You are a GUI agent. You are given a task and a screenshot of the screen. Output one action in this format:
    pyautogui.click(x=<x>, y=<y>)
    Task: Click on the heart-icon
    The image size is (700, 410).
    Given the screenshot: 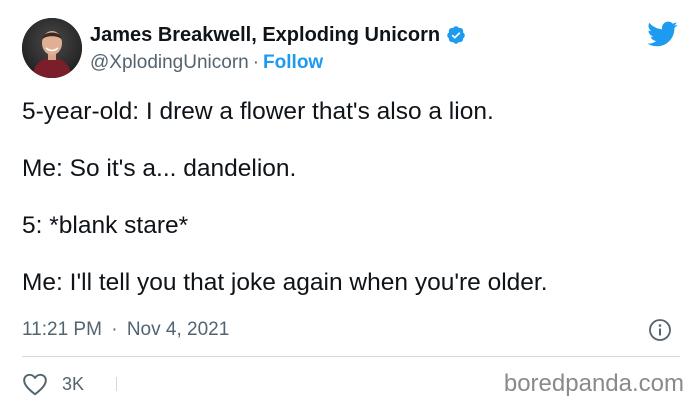 What is the action you would take?
    pyautogui.click(x=35, y=384)
    